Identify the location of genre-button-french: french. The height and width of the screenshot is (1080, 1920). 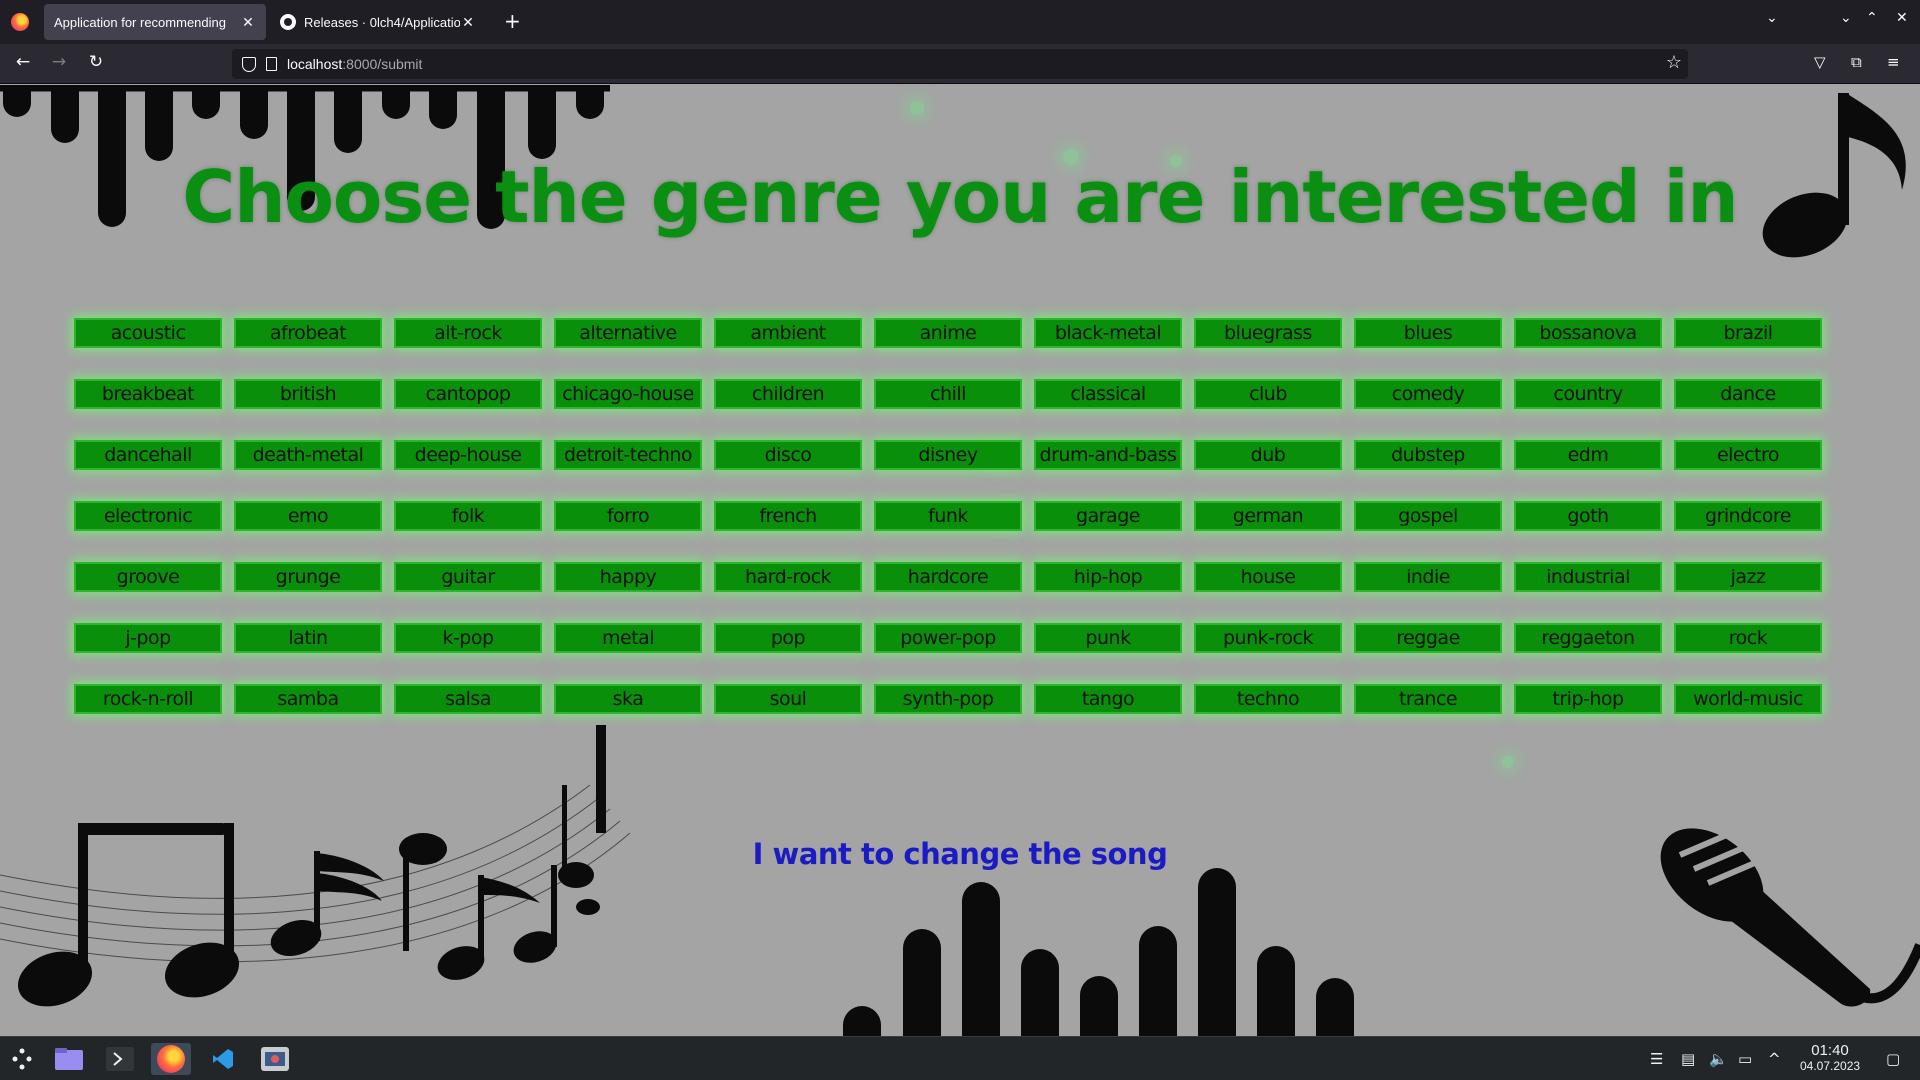
(788, 516).